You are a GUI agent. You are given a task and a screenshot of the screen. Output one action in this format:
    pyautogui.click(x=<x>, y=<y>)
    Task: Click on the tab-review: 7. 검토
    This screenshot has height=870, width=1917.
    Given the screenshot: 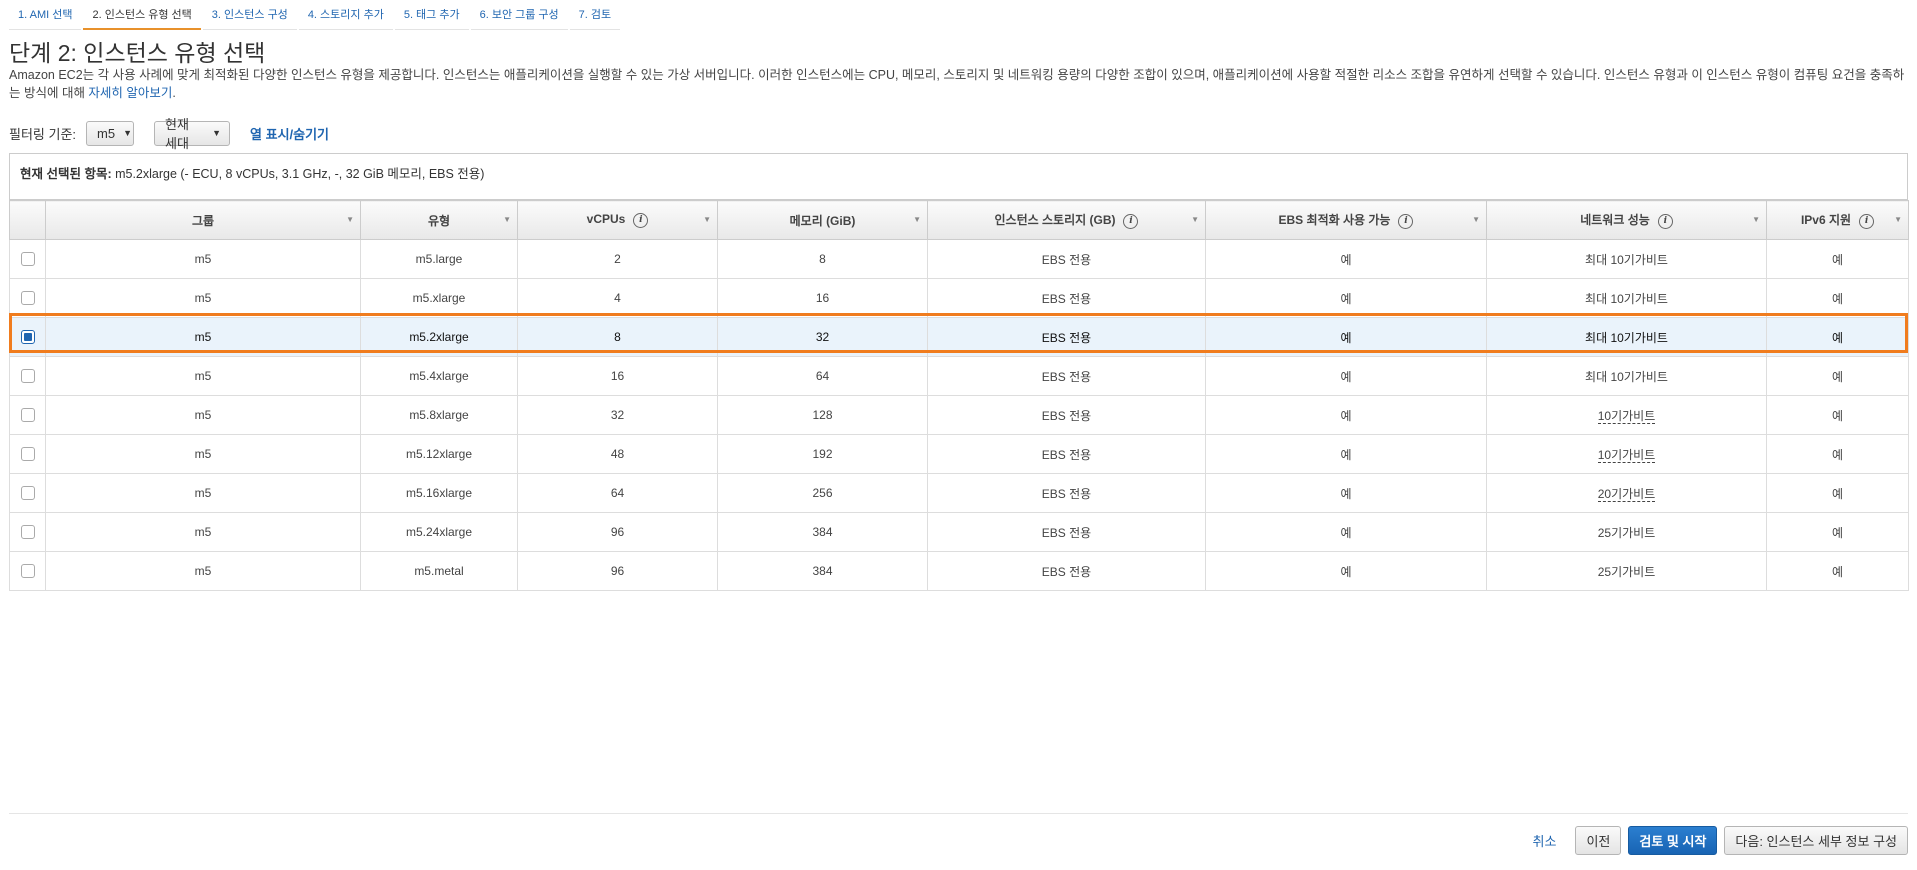 What is the action you would take?
    pyautogui.click(x=595, y=15)
    